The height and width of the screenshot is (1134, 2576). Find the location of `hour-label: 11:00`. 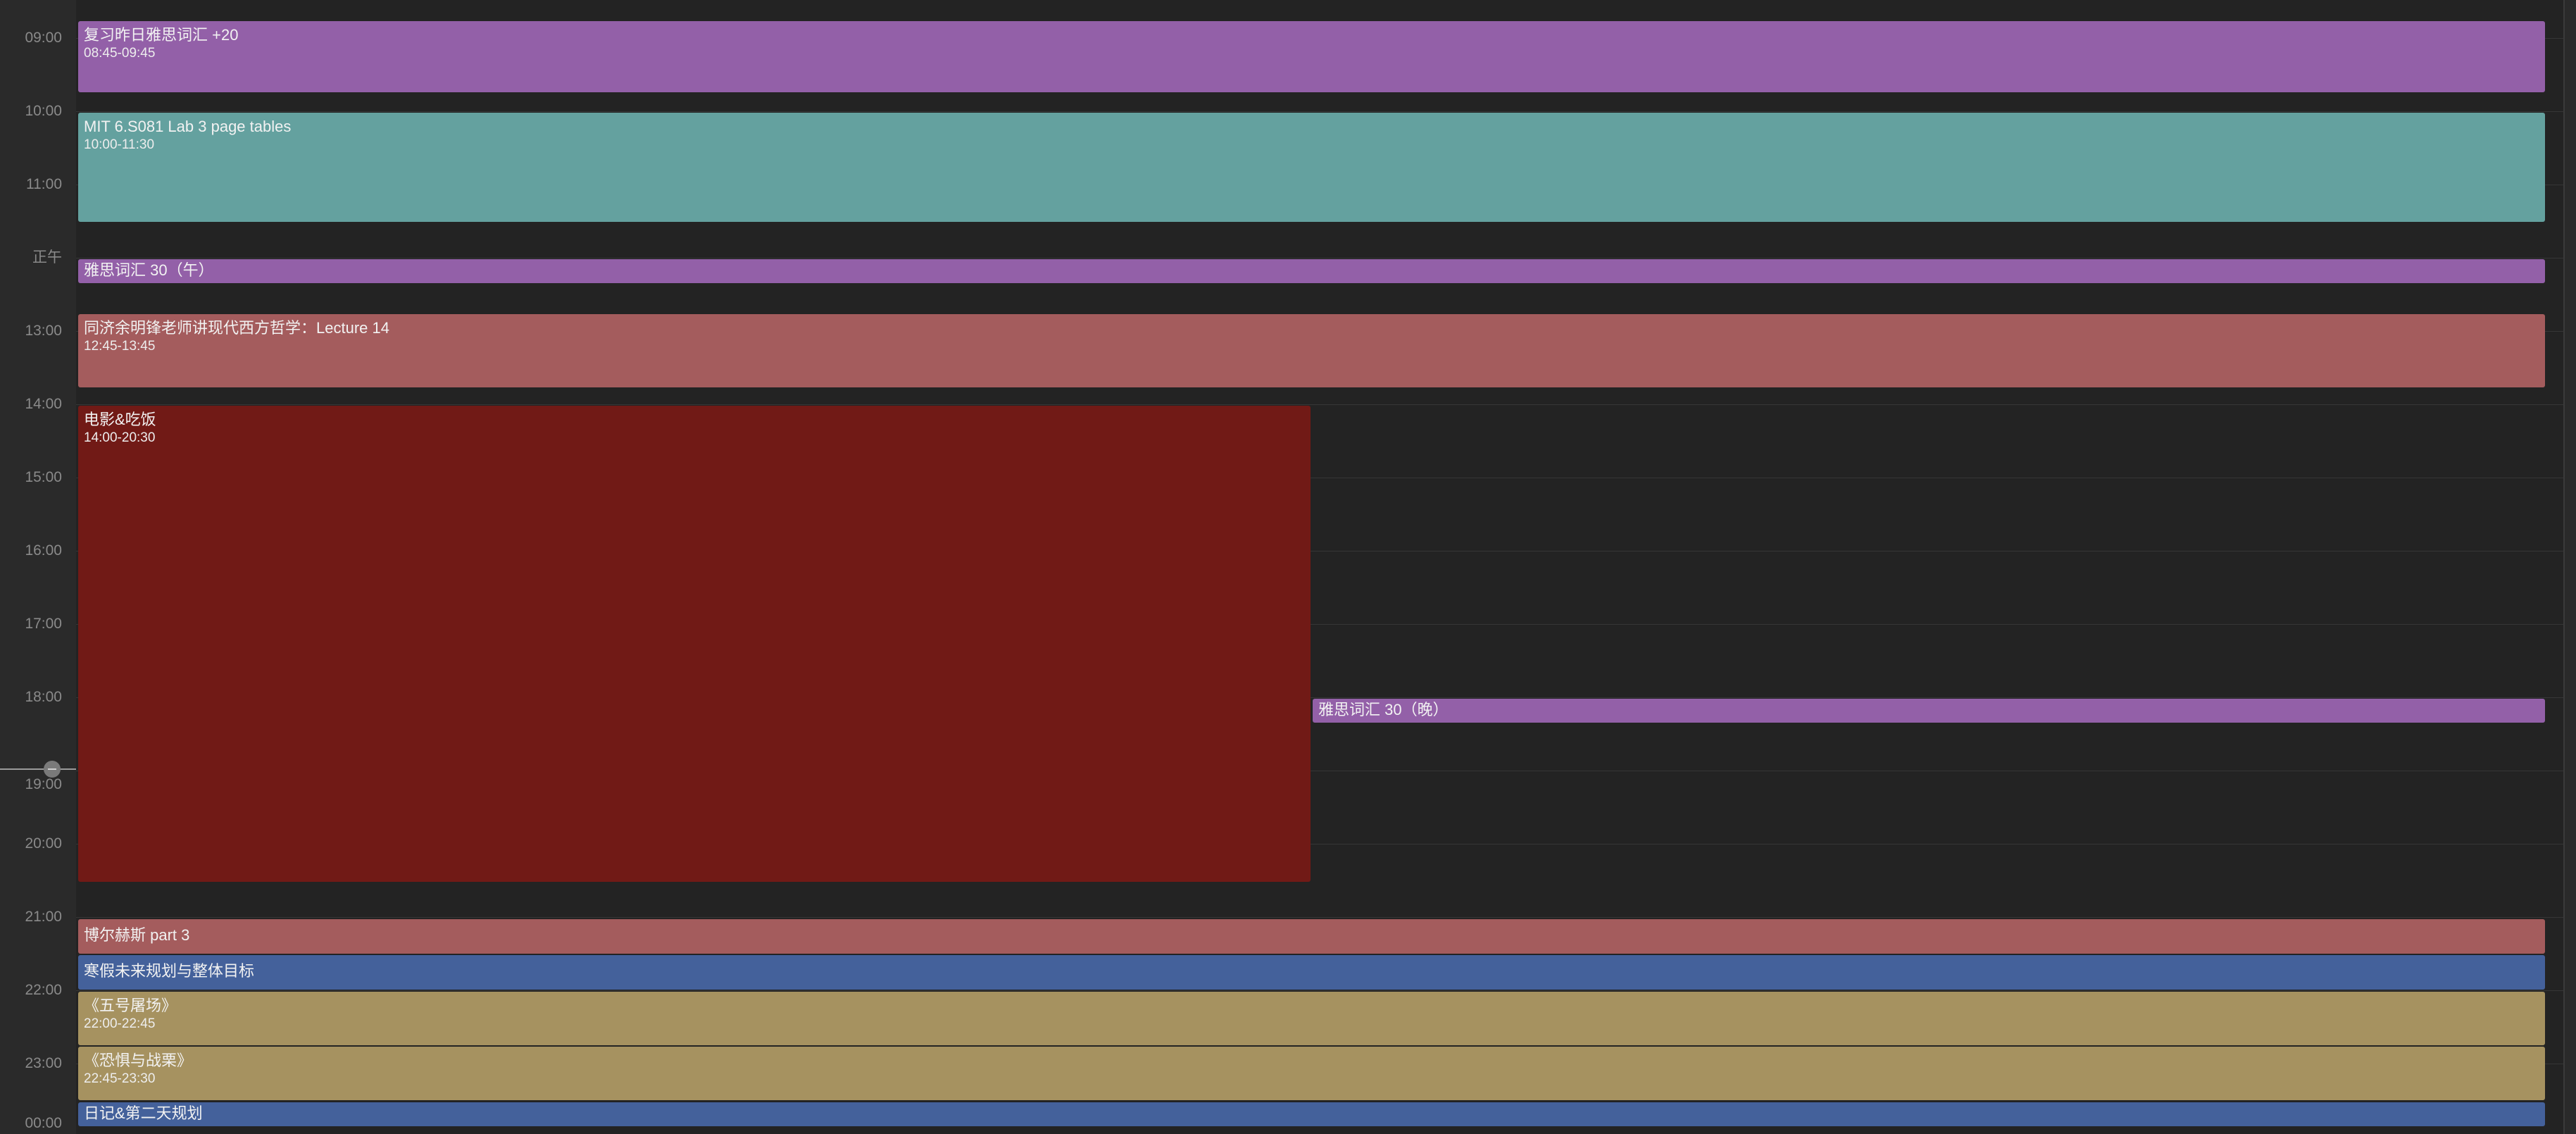

hour-label: 11:00 is located at coordinates (44, 184).